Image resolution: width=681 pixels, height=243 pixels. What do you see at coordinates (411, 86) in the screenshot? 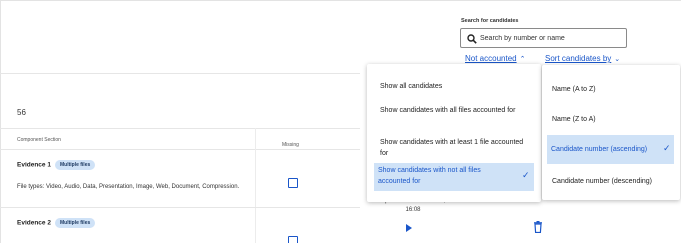
I see `filter-option-all: Show all candidates` at bounding box center [411, 86].